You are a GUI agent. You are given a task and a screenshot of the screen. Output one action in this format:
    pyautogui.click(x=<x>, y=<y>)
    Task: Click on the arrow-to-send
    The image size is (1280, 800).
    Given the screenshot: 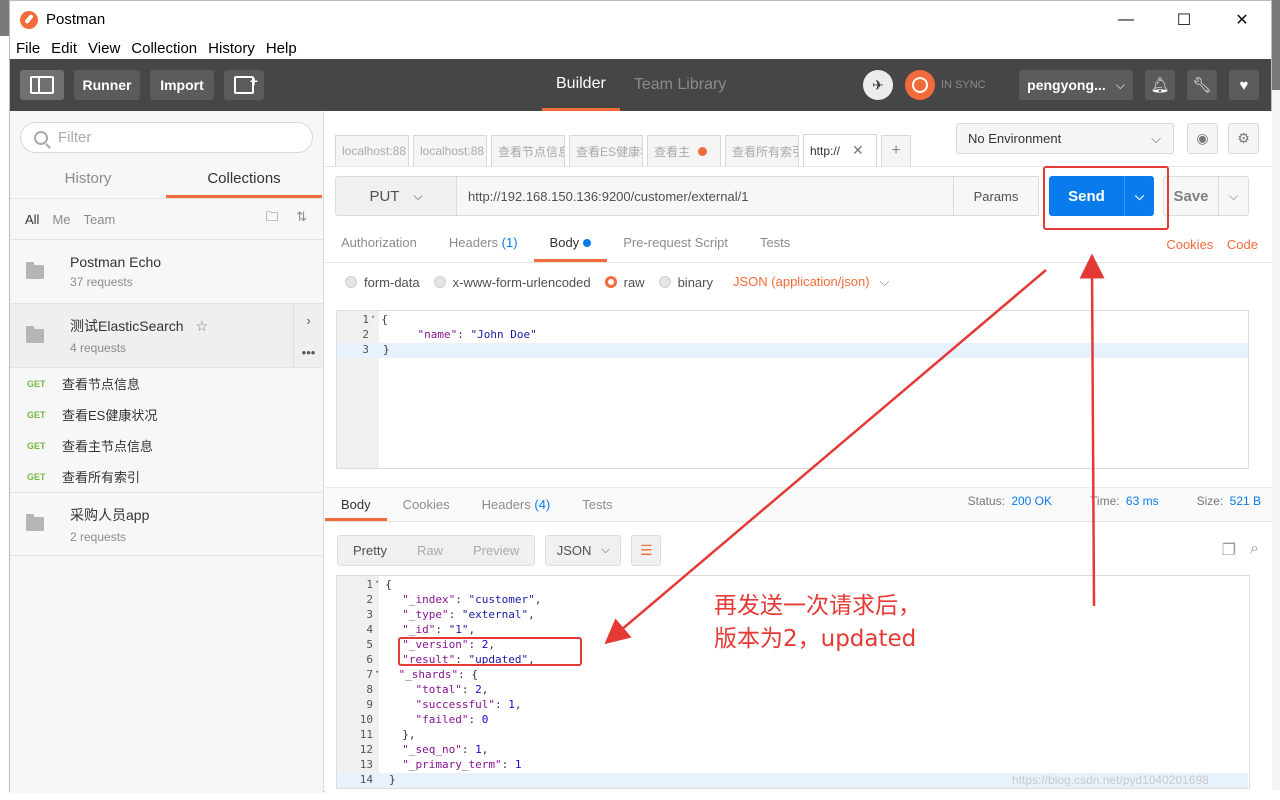 What is the action you would take?
    pyautogui.click(x=1092, y=430)
    